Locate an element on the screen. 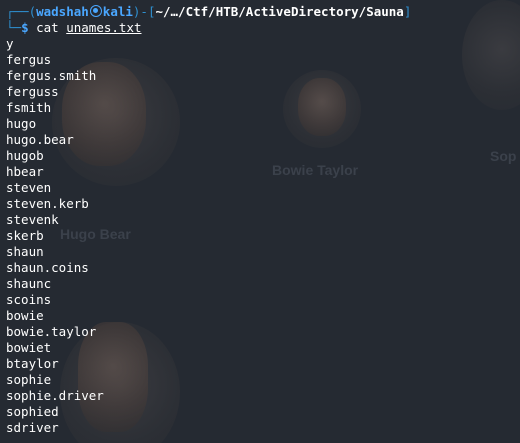 The width and height of the screenshot is (520, 443). output-line: sophie is located at coordinates (29, 379).